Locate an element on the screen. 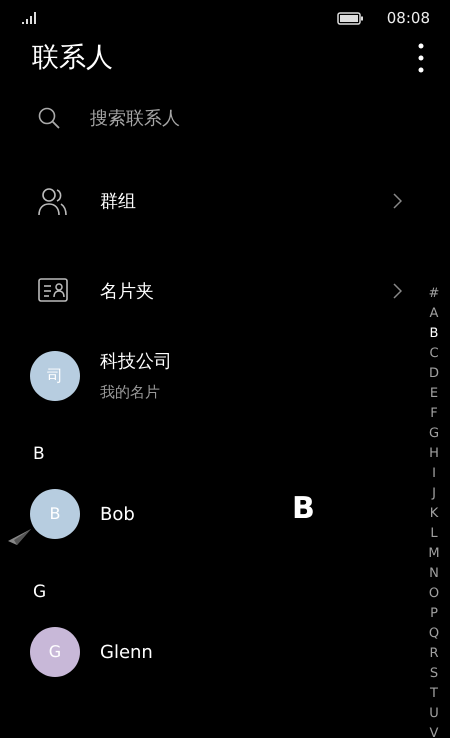 Image resolution: width=450 pixels, height=738 pixels. search-icon is located at coordinates (49, 118).